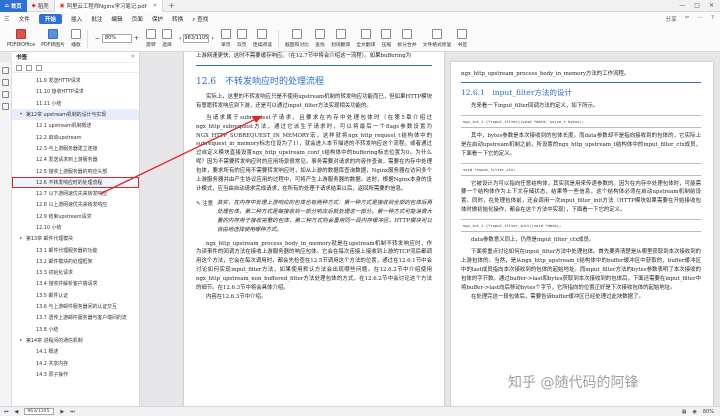 The height and width of the screenshot is (416, 720). Describe the element at coordinates (386, 38) in the screenshot. I see `compress-button: 压缩` at that location.